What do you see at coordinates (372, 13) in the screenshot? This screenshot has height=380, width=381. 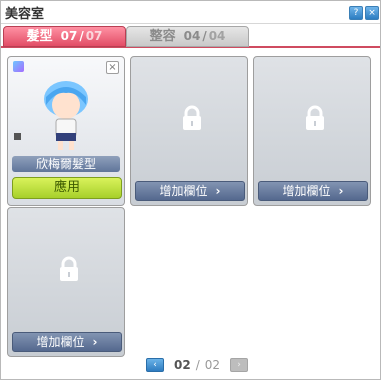 I see `window-close-button: ×` at bounding box center [372, 13].